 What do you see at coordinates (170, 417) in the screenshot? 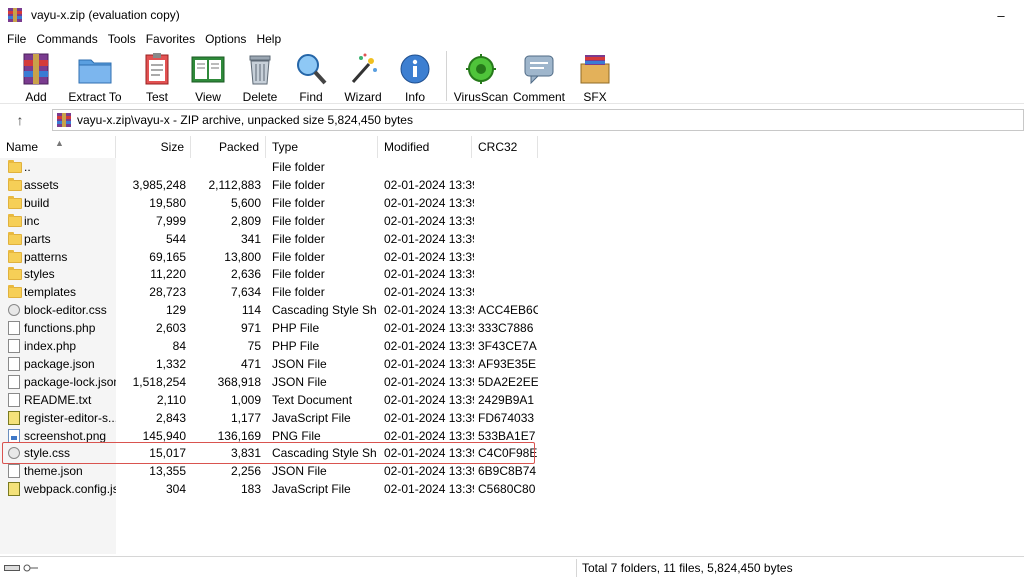
I see `file-size: 2,843` at bounding box center [170, 417].